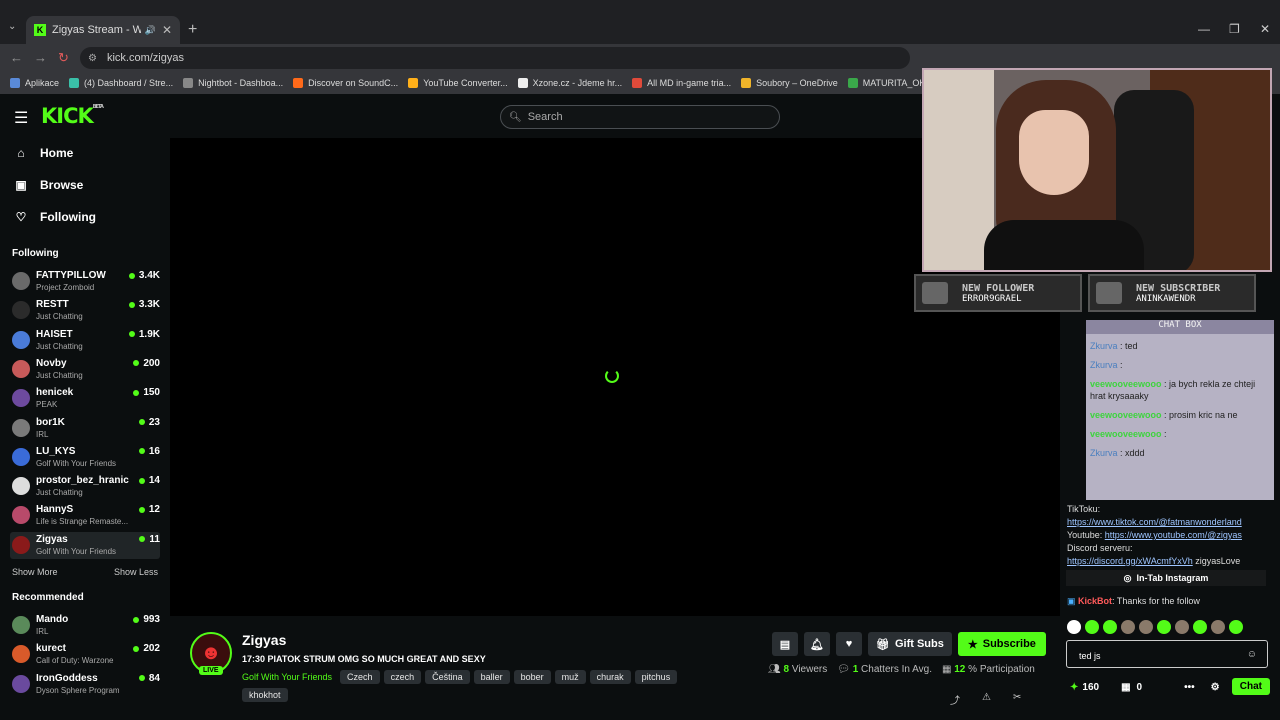 This screenshot has width=1280, height=720. What do you see at coordinates (1126, 384) in the screenshot?
I see `overlay-chat-user: veewooveewooo` at bounding box center [1126, 384].